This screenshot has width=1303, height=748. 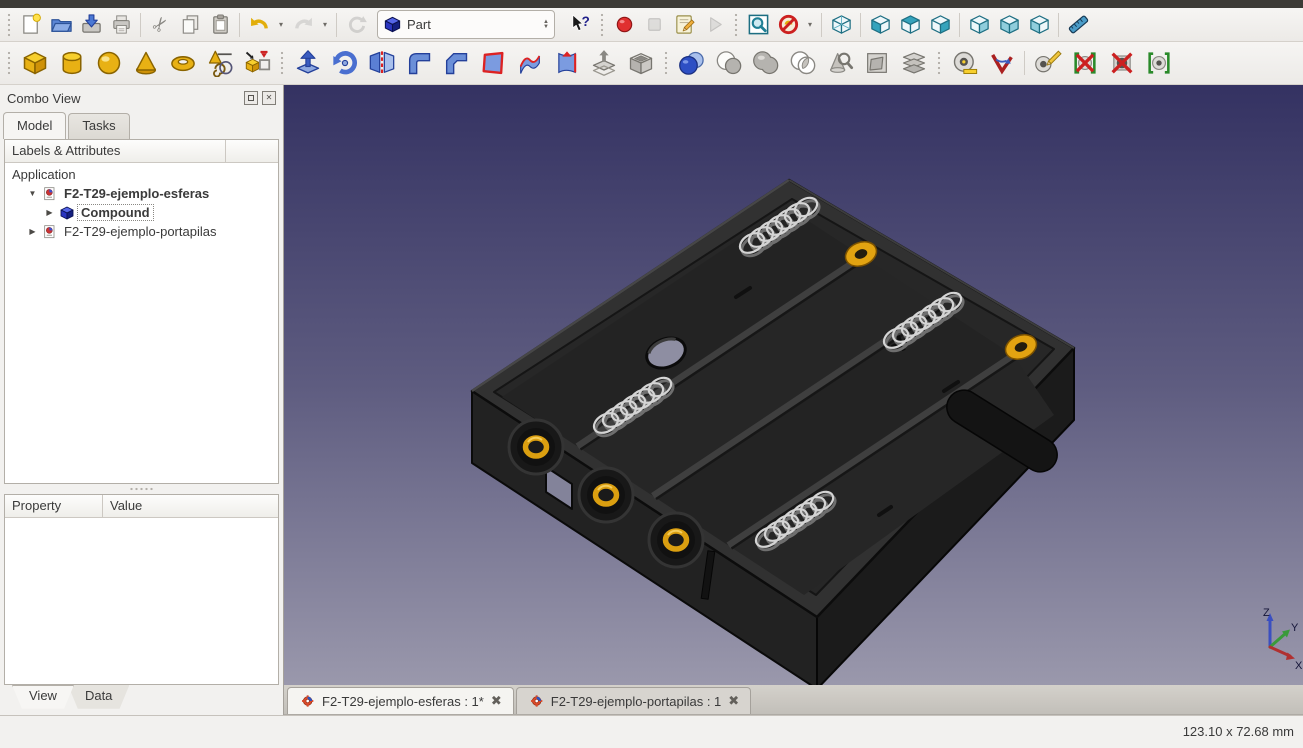 What do you see at coordinates (190, 25) in the screenshot?
I see `copy-button` at bounding box center [190, 25].